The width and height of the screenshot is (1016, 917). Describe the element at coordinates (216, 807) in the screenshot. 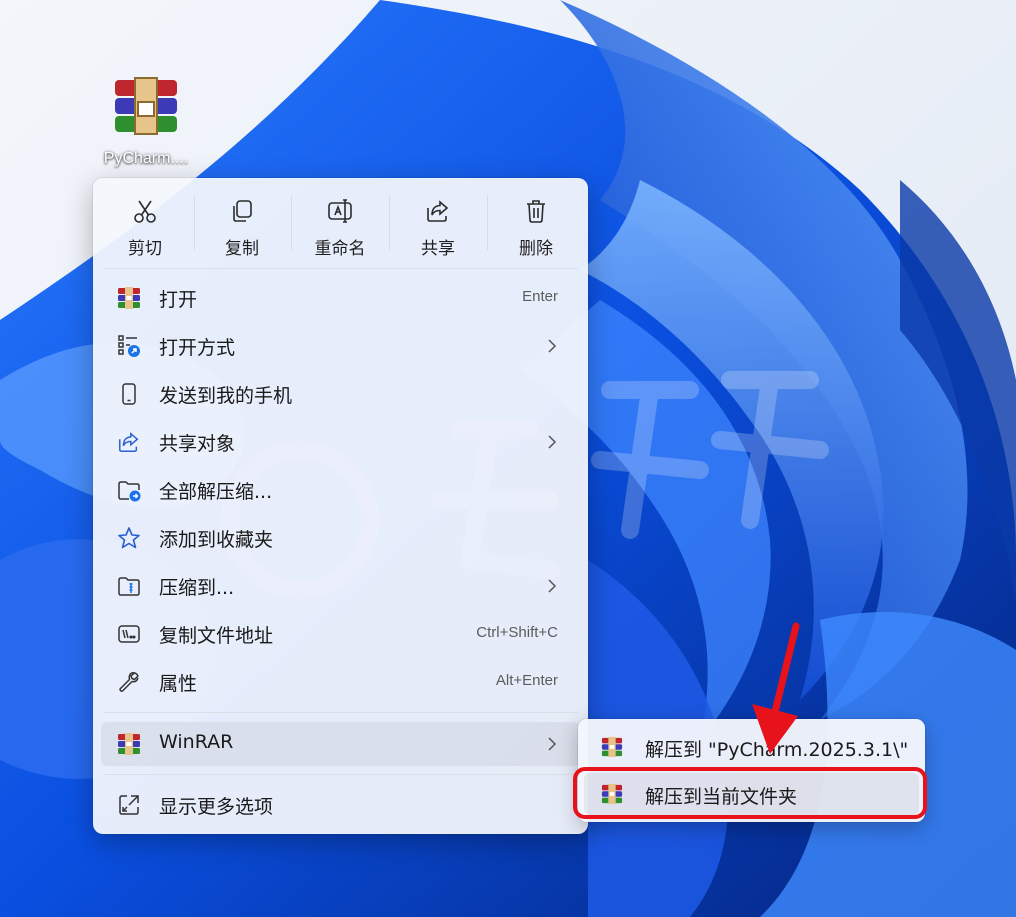

I see `menu-item-label: 显示更多选项` at that location.